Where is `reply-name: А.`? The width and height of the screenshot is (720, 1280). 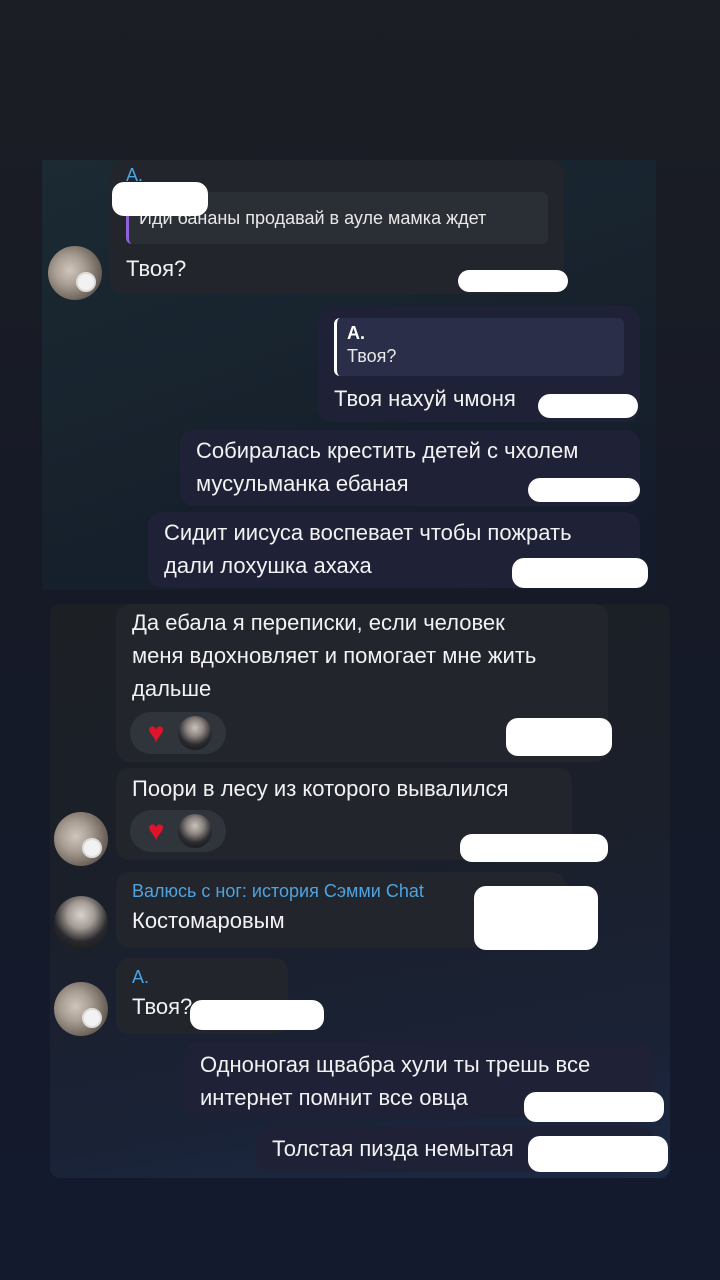
reply-name: А. is located at coordinates (356, 333).